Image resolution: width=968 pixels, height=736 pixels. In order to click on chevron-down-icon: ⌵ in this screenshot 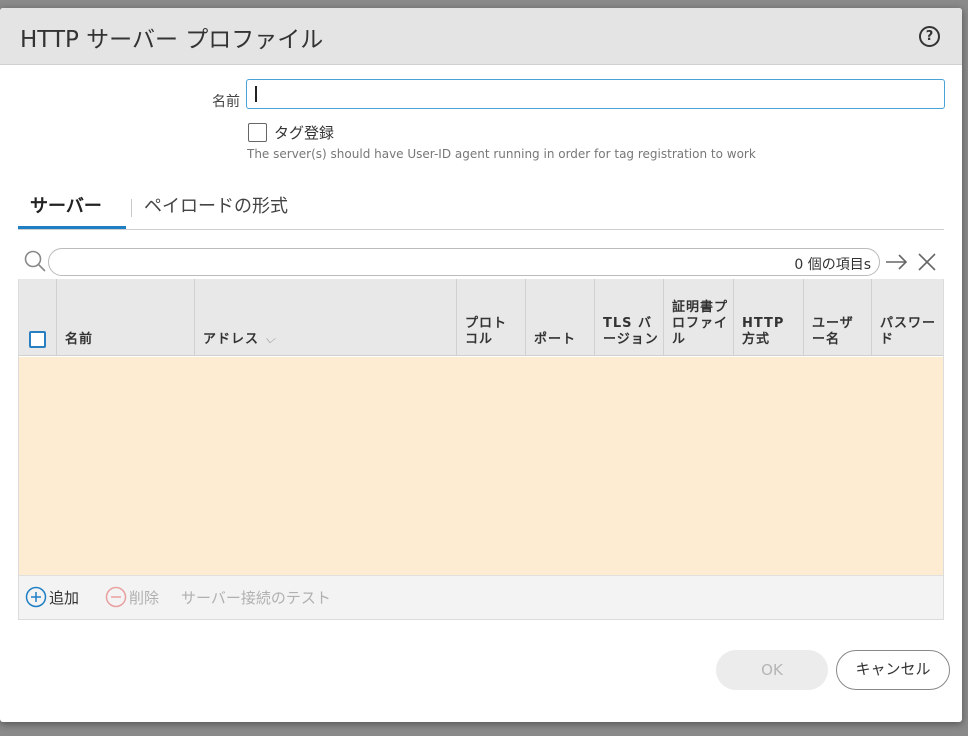, I will do `click(270, 339)`.